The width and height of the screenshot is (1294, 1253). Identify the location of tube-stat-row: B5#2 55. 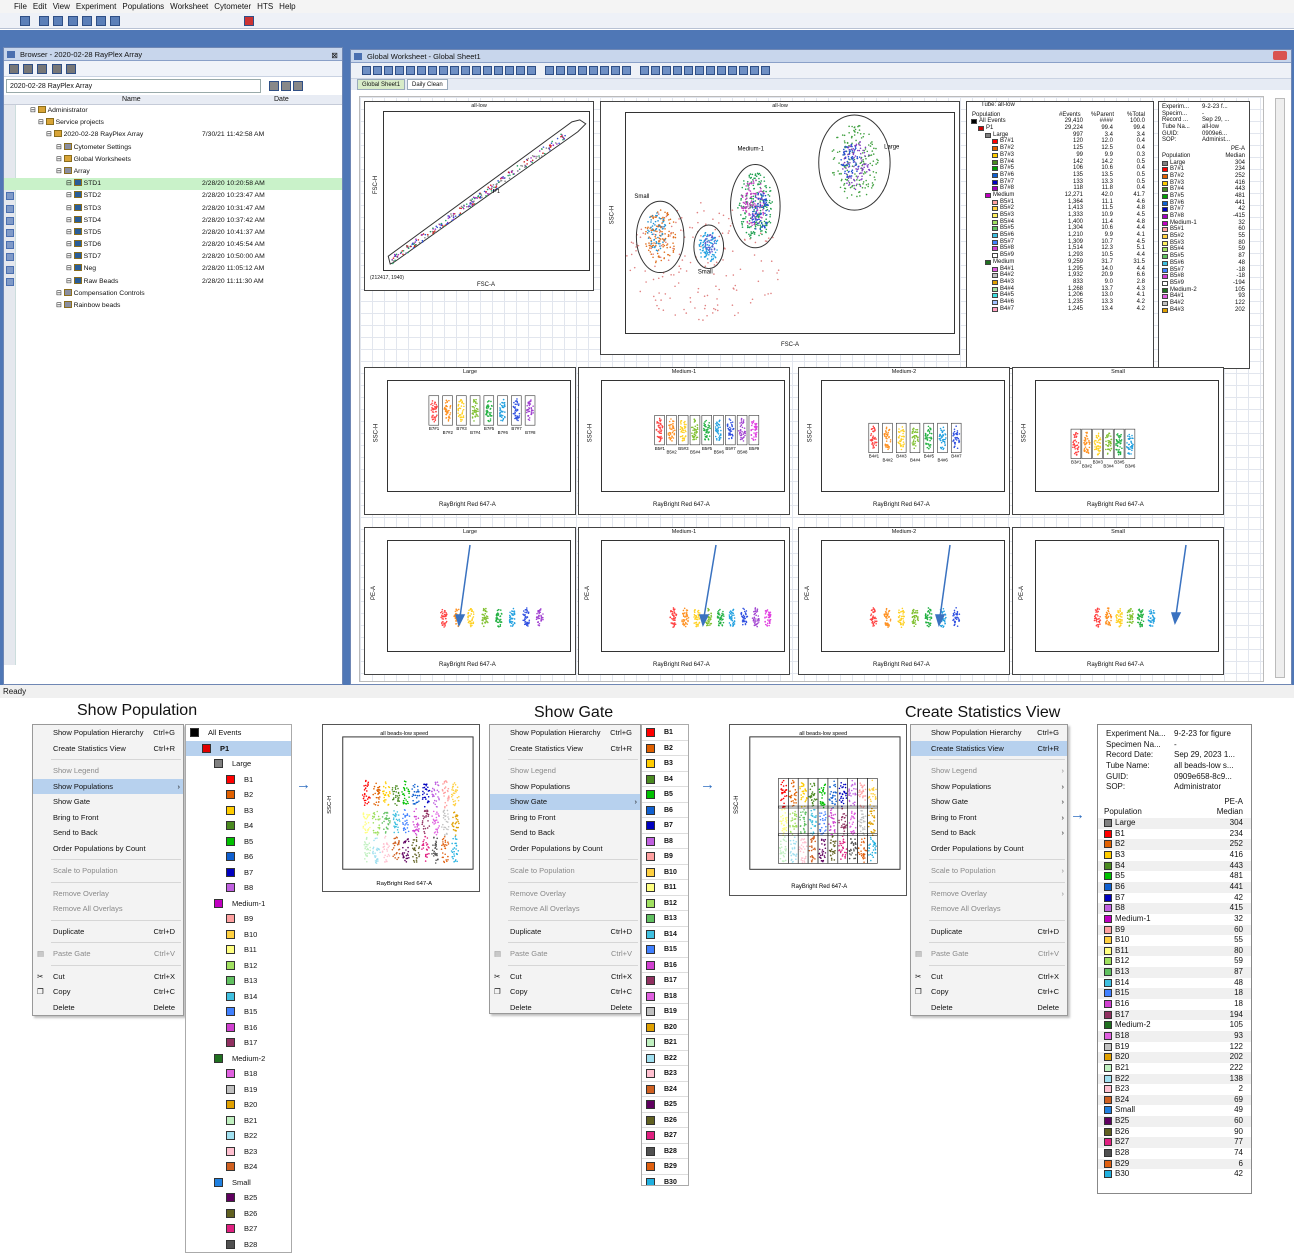
(1204, 236).